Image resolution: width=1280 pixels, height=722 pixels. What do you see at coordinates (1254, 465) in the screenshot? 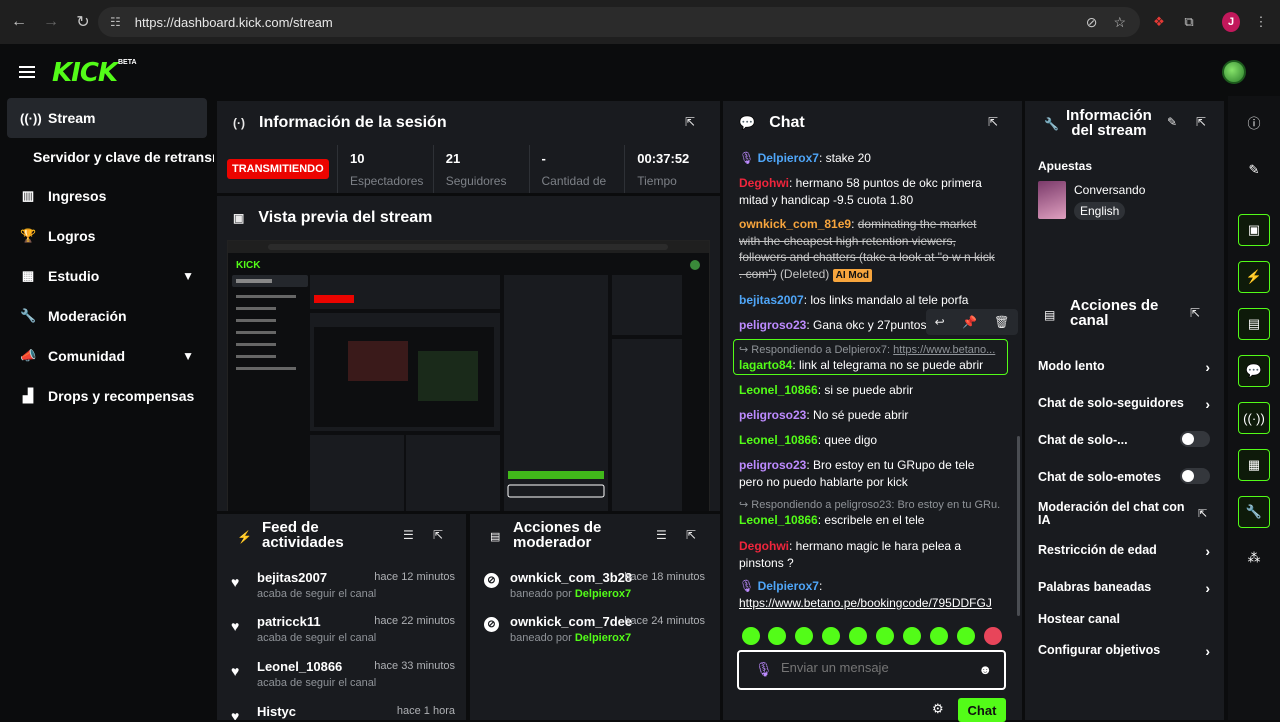
I see `sliders-icon: ▦` at bounding box center [1254, 465].